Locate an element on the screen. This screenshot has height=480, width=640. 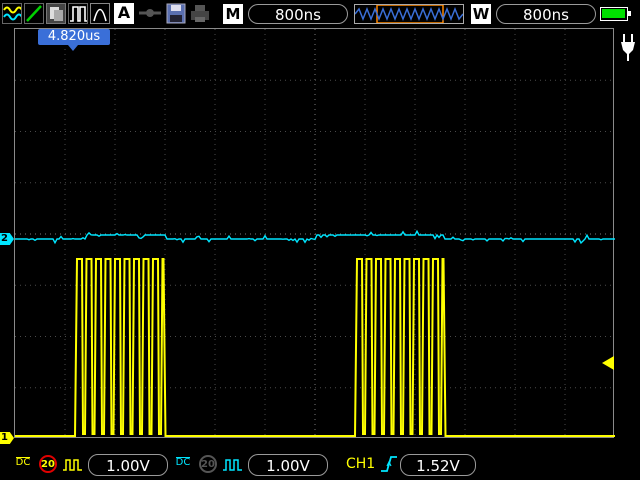
auto-icon: A is located at coordinates (124, 13).